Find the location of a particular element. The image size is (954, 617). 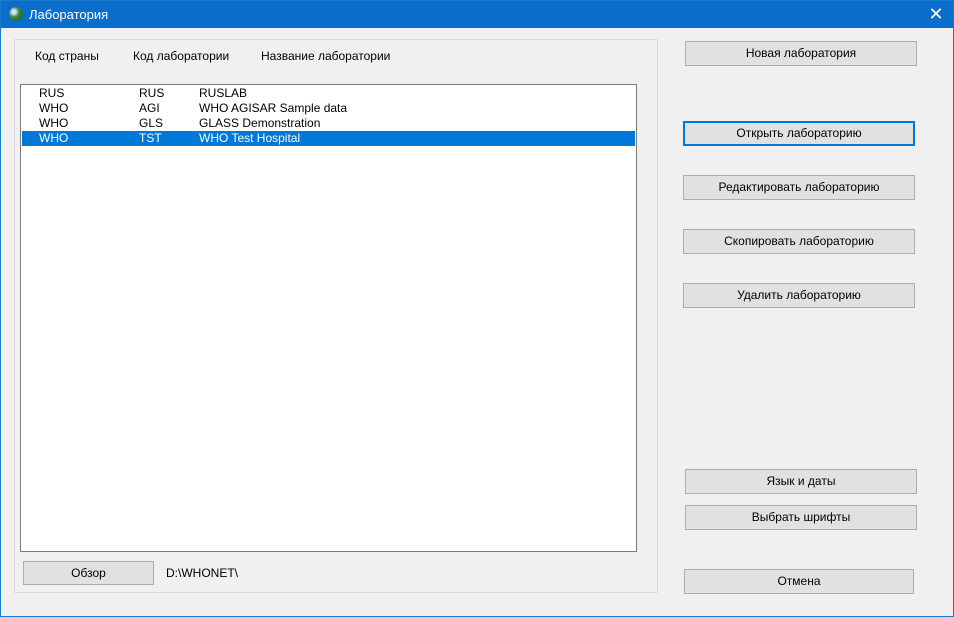

column-header-lab-name: Название лаборатории is located at coordinates (326, 56).